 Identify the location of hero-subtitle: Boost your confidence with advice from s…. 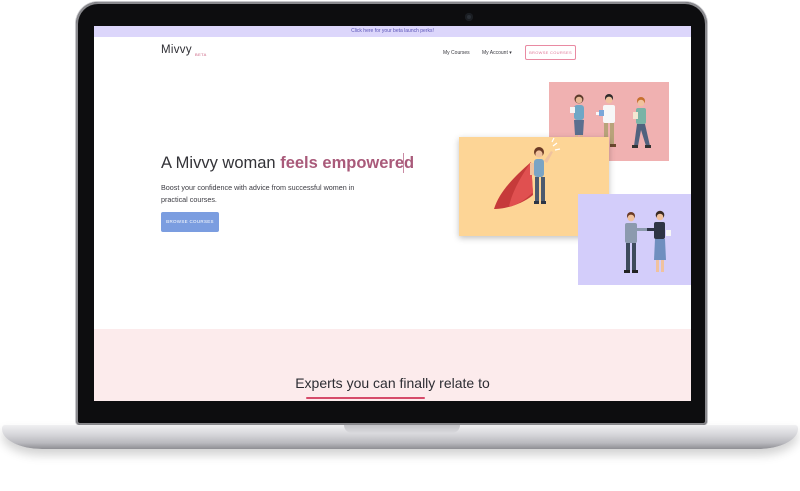
(258, 193).